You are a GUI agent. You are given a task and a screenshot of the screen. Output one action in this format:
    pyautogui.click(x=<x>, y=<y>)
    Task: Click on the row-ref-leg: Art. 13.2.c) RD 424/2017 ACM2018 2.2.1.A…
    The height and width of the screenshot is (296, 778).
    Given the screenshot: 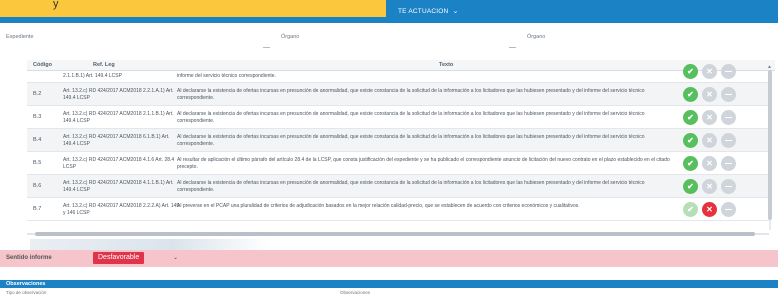 What is the action you would take?
    pyautogui.click(x=118, y=94)
    